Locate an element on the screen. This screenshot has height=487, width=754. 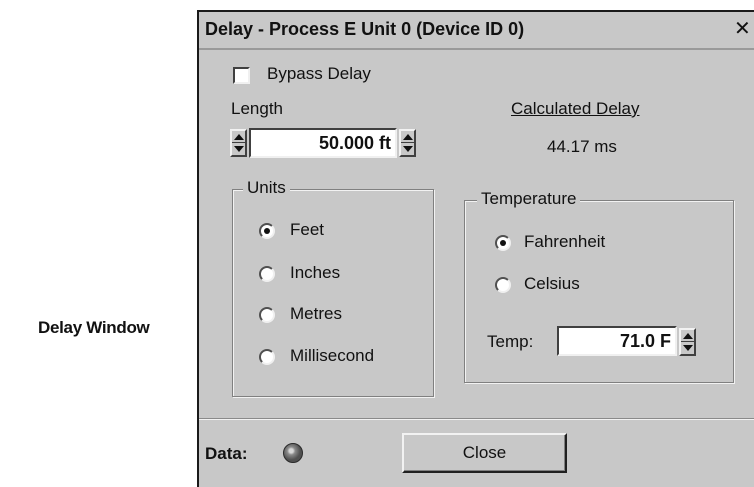
temperature-celsius-label: Celsius is located at coordinates (552, 283).